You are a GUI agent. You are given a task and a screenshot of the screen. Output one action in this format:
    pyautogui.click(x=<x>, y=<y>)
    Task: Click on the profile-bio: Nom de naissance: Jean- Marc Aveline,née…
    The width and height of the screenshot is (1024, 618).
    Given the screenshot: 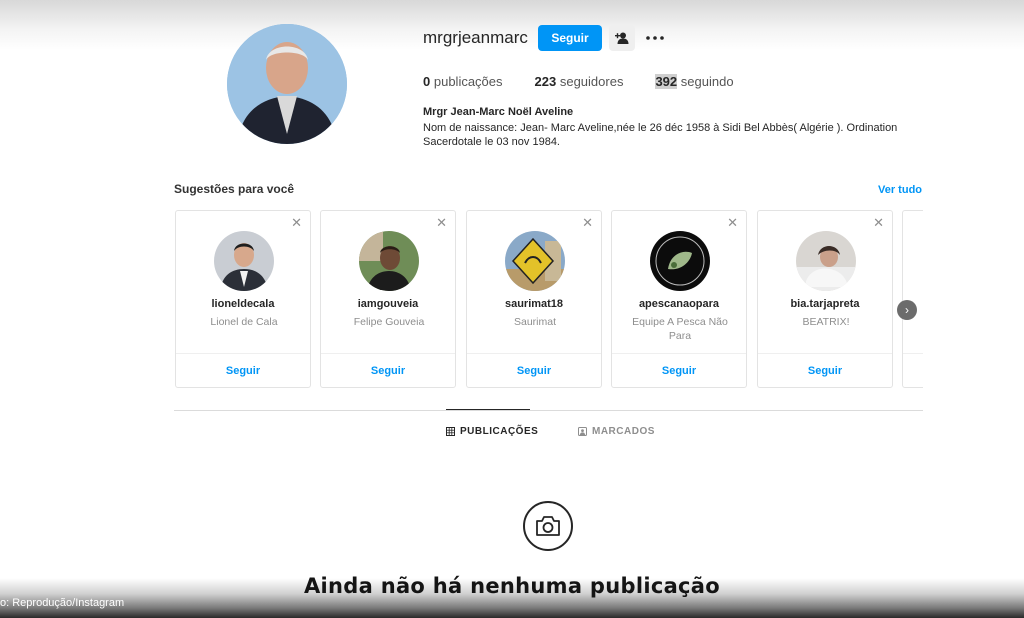 What is the action you would take?
    pyautogui.click(x=660, y=135)
    